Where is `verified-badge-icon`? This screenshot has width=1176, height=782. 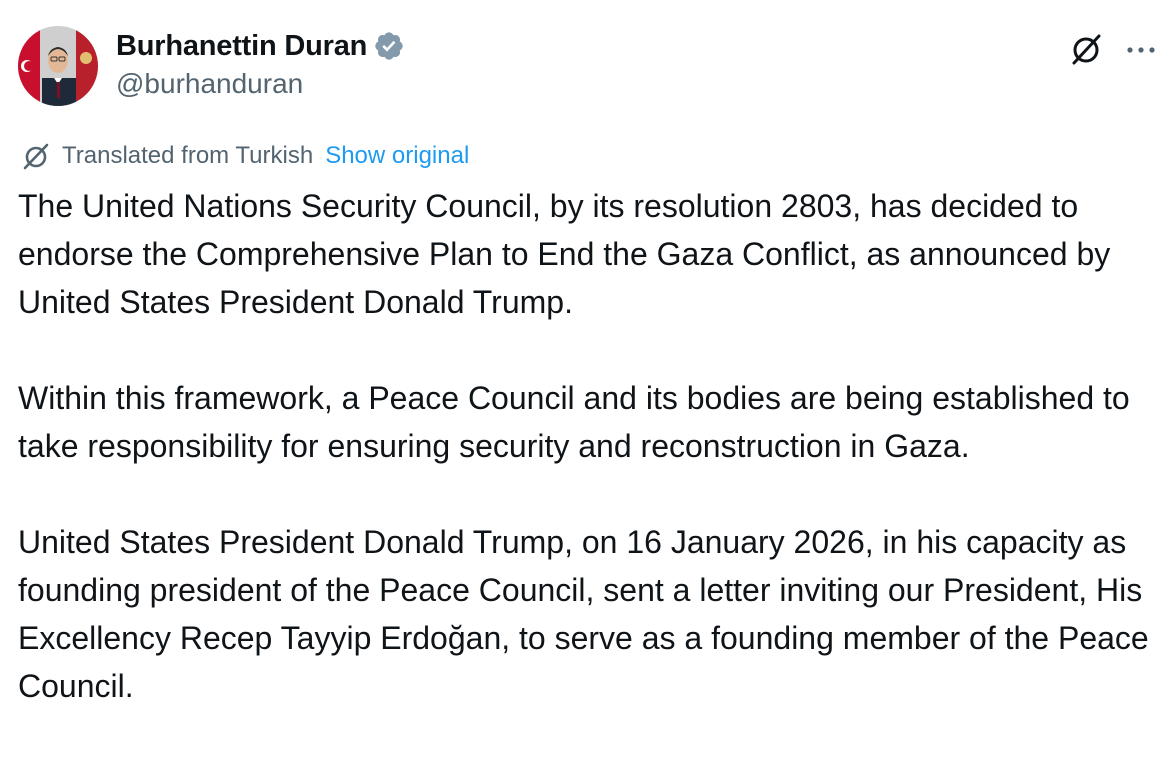 verified-badge-icon is located at coordinates (389, 46).